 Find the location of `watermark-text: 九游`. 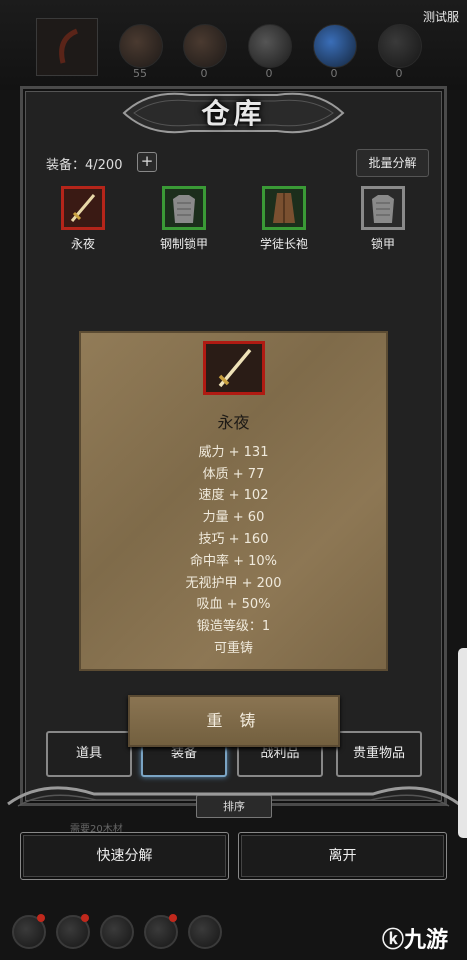

watermark-text: 九游 is located at coordinates (426, 940).